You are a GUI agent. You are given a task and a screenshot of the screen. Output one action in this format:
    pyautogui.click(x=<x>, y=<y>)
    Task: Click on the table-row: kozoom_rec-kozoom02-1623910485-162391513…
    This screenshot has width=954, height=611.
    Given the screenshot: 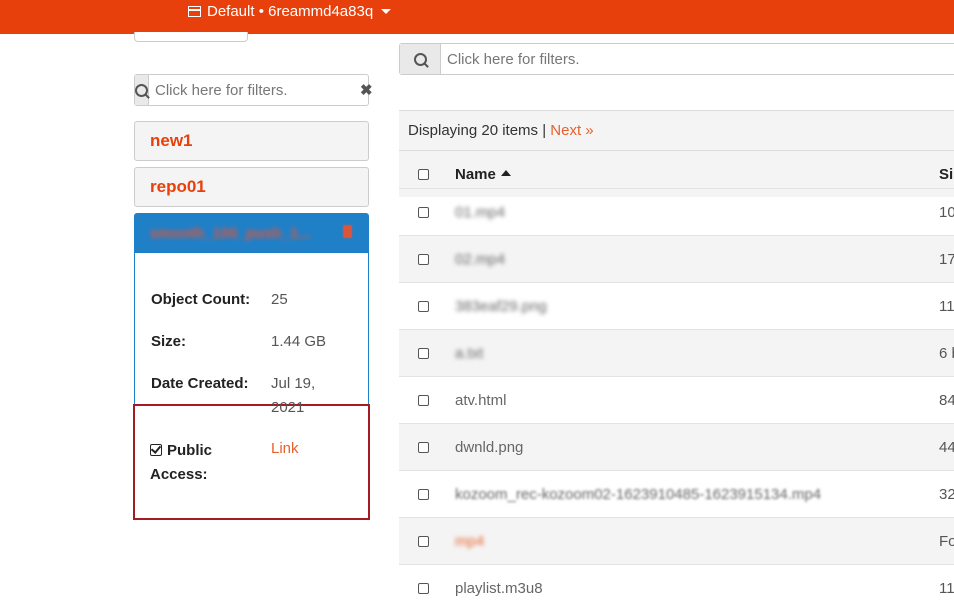 What is the action you would take?
    pyautogui.click(x=676, y=493)
    